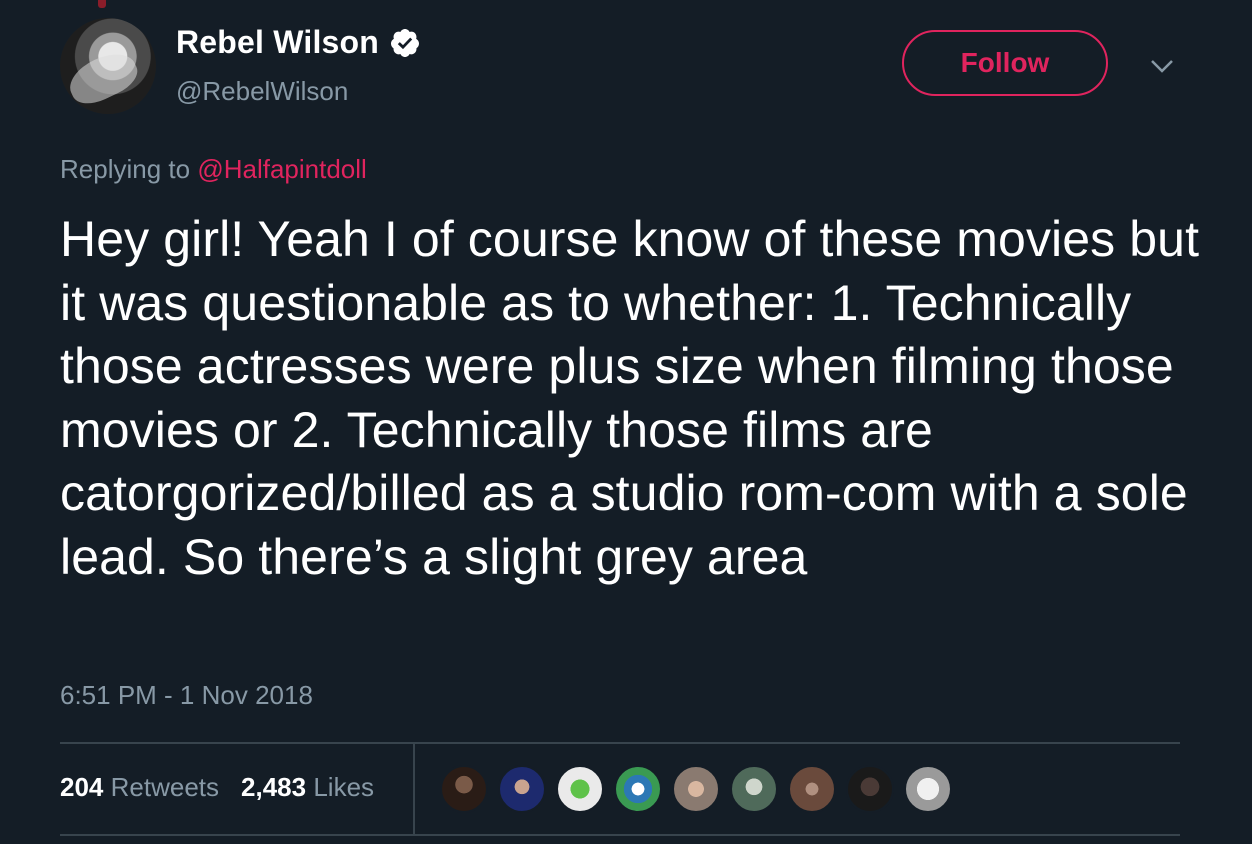 Image resolution: width=1252 pixels, height=844 pixels. What do you see at coordinates (125, 169) in the screenshot?
I see `reply-prefix: Replying to` at bounding box center [125, 169].